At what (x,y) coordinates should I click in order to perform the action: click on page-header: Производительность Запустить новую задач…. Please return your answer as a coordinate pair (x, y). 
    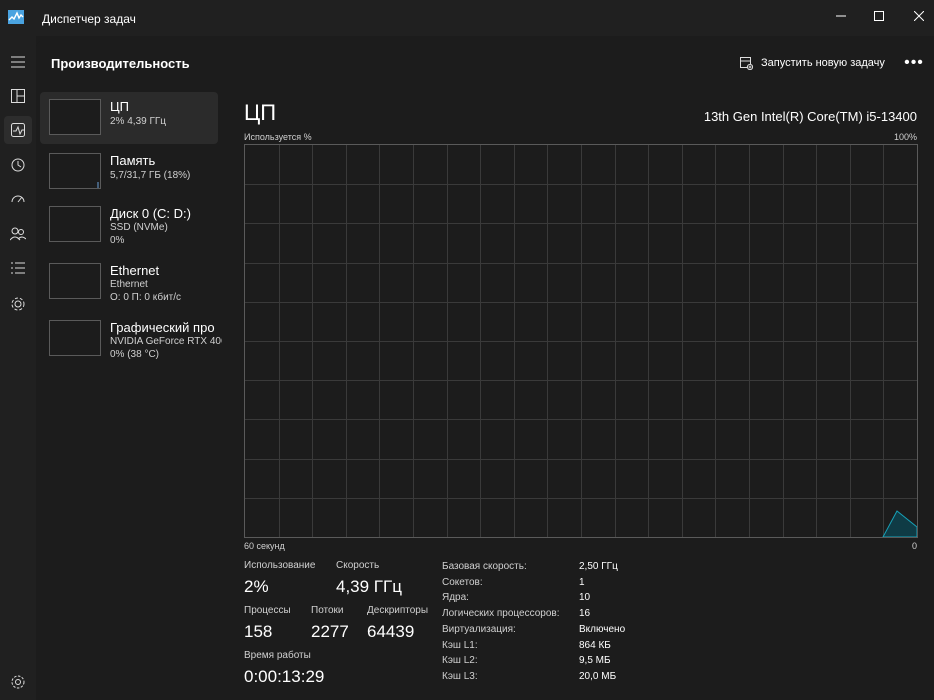
    Looking at the image, I should click on (485, 63).